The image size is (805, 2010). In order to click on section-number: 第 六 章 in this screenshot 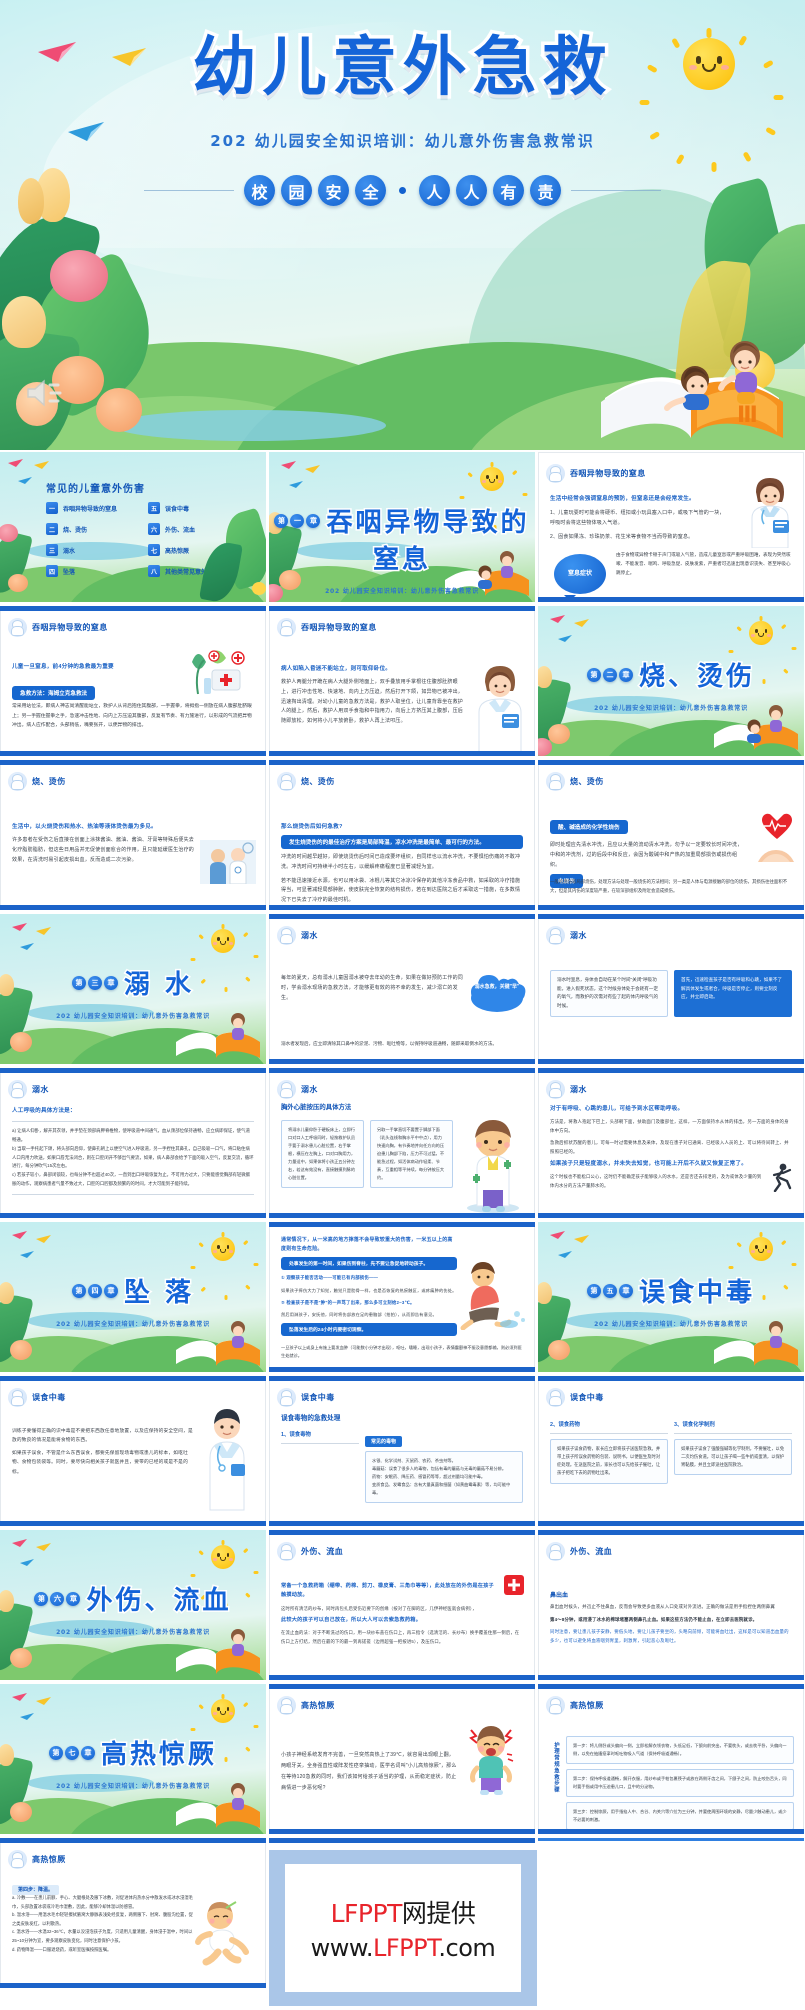, I will do `click(57, 1598)`.